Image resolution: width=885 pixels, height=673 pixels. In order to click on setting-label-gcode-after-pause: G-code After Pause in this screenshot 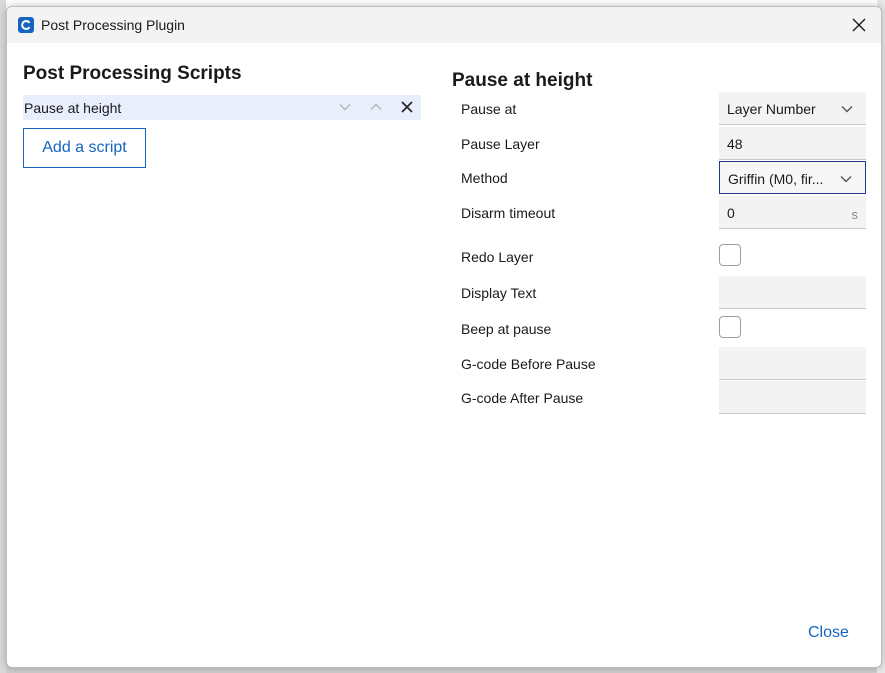, I will do `click(522, 398)`.